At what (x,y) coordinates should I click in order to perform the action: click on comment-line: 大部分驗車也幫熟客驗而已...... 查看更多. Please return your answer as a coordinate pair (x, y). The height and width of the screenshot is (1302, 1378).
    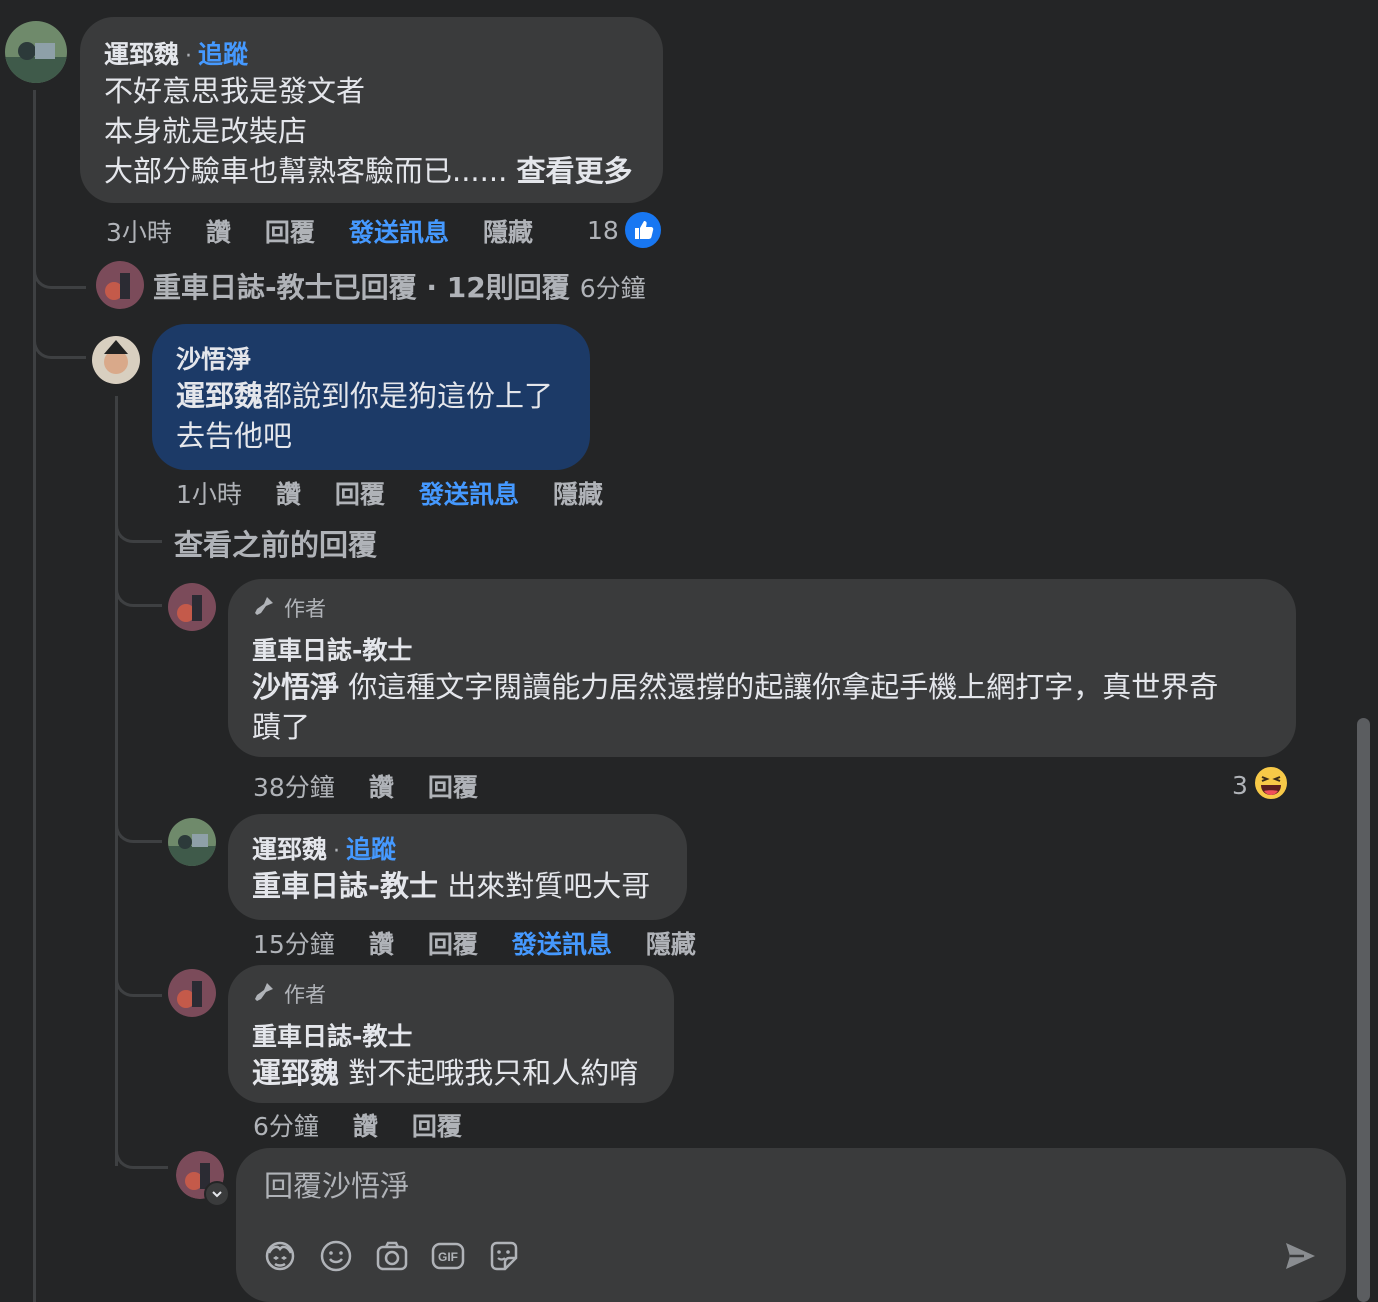
    Looking at the image, I should click on (368, 171).